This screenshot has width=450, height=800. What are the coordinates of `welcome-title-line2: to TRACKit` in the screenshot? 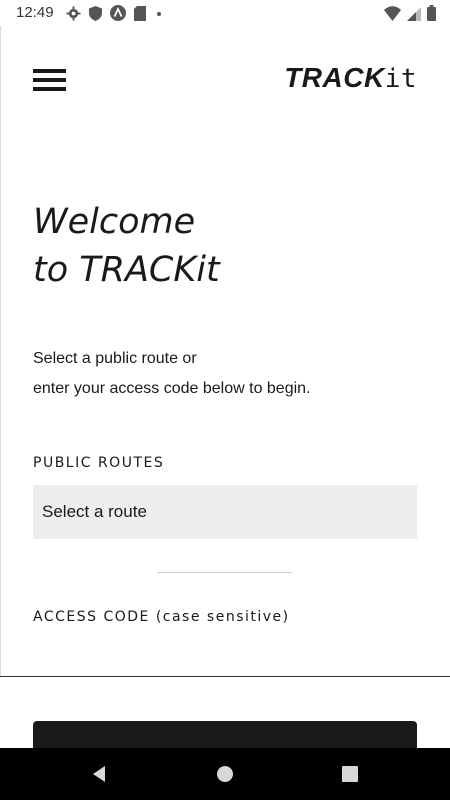 It's located at (126, 270).